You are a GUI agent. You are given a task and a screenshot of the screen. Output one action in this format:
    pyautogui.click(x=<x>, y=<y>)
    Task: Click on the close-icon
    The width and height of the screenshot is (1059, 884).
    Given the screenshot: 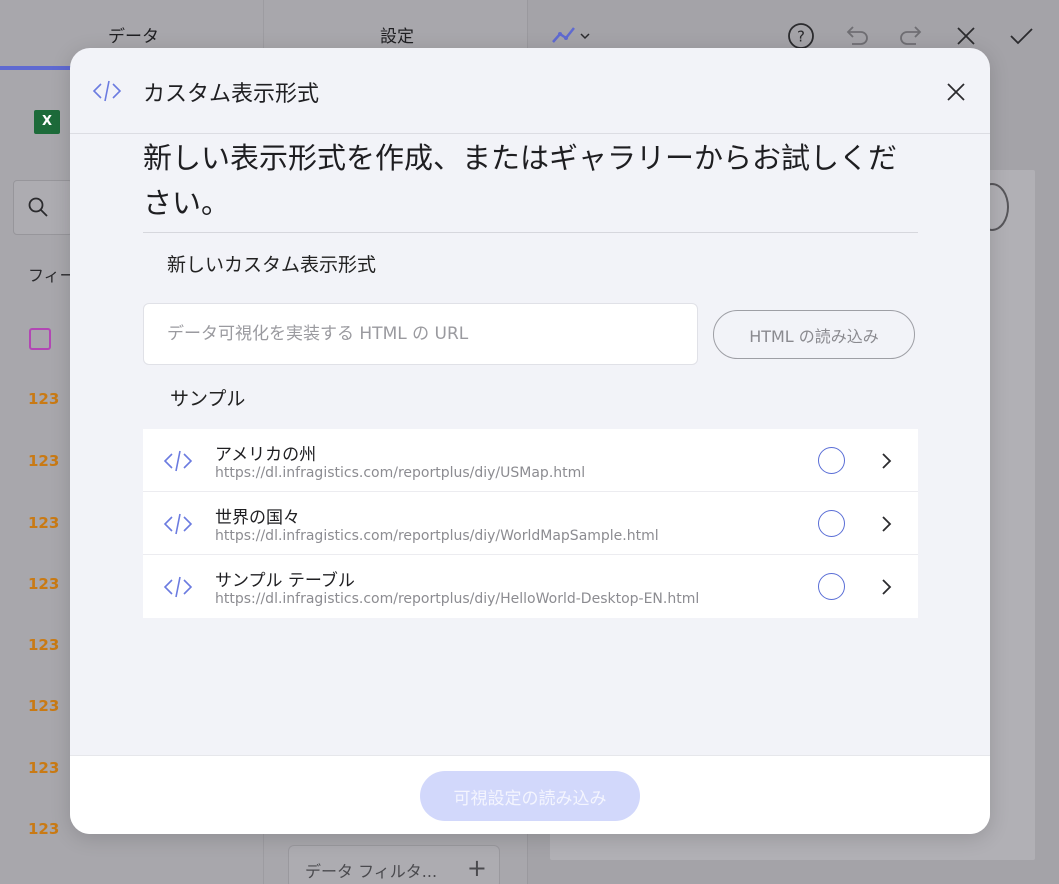 What is the action you would take?
    pyautogui.click(x=956, y=92)
    